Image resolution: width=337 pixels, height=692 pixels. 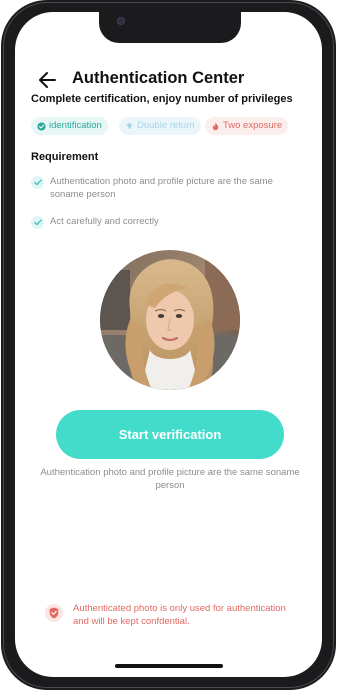 I want to click on requirement-item: Act carefully and correctly, so click(x=166, y=222).